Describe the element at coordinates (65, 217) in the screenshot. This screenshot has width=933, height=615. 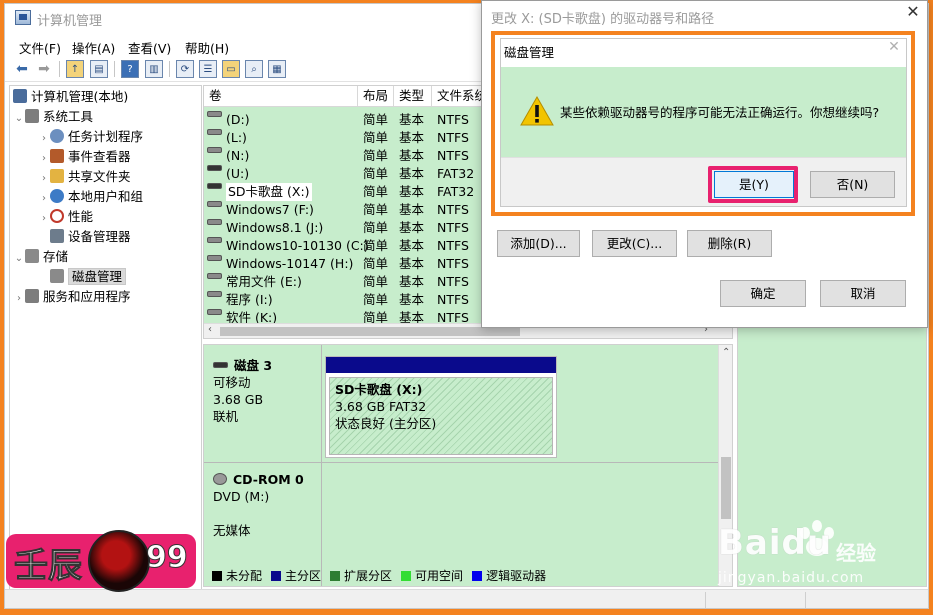
I see `tree-item-performance: › 性能` at that location.